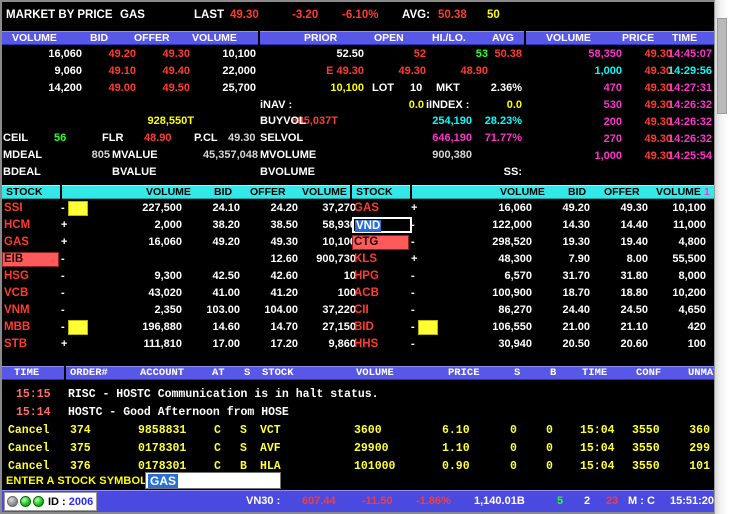  Describe the element at coordinates (692, 242) in the screenshot. I see `watchlist-volume2: 4,800` at that location.